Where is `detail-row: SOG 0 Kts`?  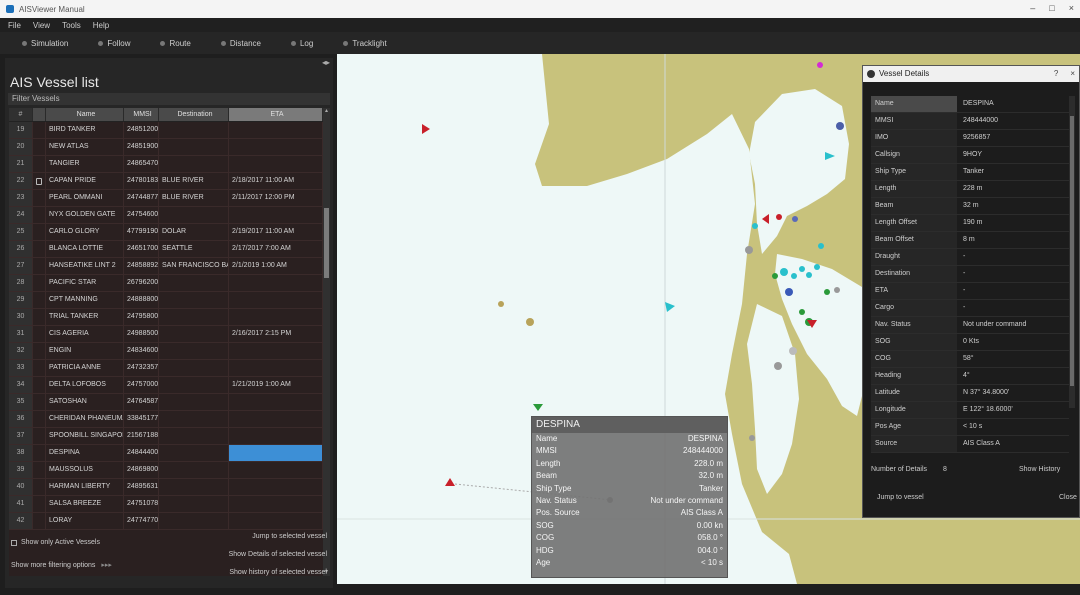 detail-row: SOG 0 Kts is located at coordinates (970, 342).